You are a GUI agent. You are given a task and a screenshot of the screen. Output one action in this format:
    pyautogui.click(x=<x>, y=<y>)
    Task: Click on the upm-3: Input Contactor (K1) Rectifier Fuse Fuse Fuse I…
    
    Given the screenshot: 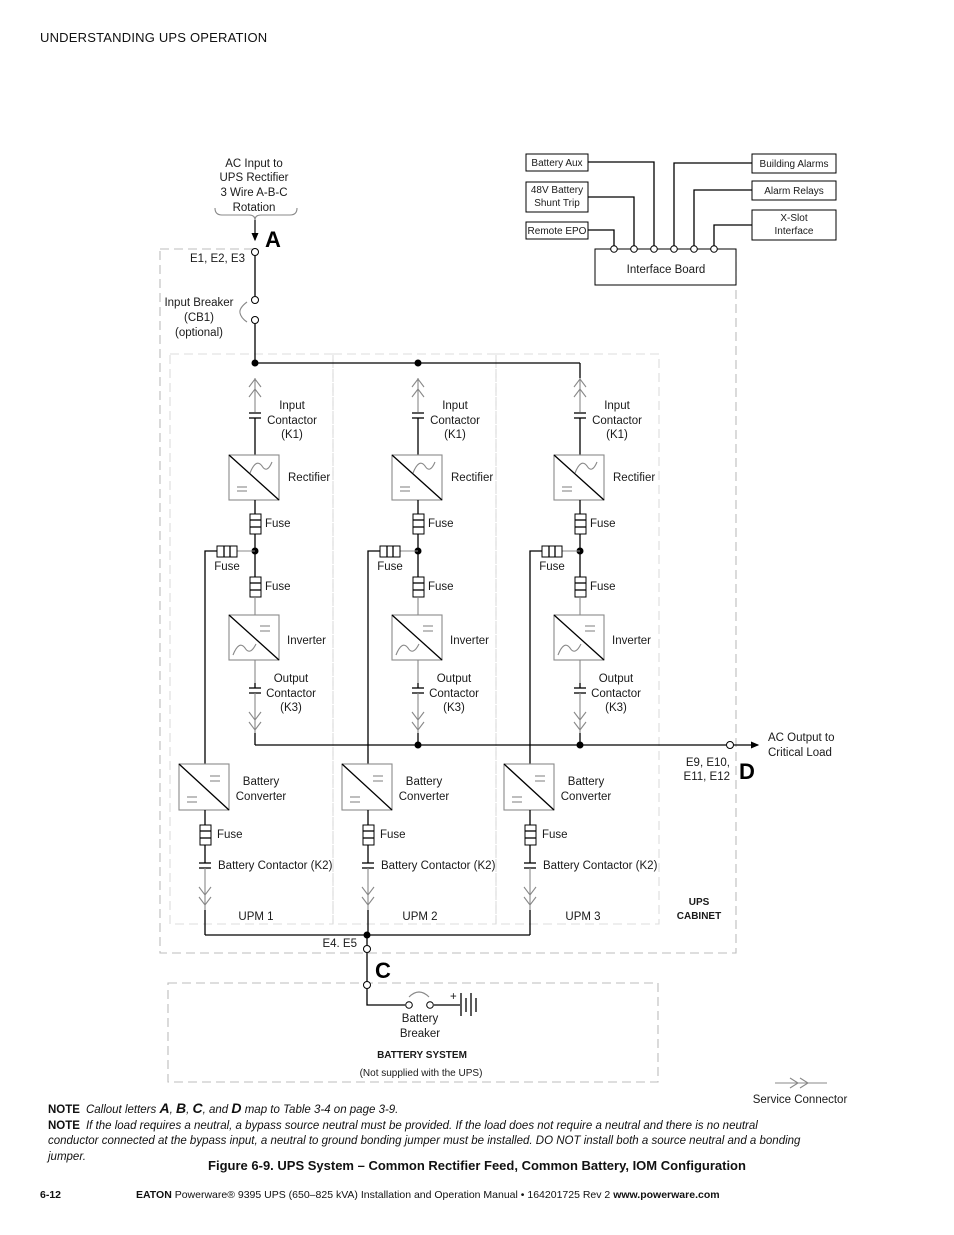 What is the action you would take?
    pyautogui.click(x=580, y=656)
    